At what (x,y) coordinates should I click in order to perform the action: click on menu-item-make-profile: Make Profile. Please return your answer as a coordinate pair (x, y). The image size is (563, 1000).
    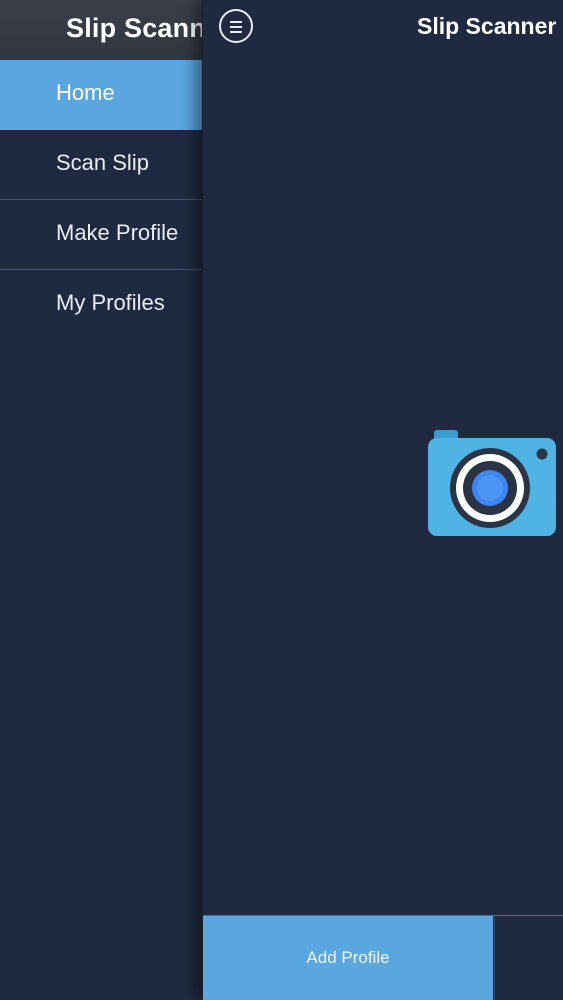
    Looking at the image, I should click on (101, 235).